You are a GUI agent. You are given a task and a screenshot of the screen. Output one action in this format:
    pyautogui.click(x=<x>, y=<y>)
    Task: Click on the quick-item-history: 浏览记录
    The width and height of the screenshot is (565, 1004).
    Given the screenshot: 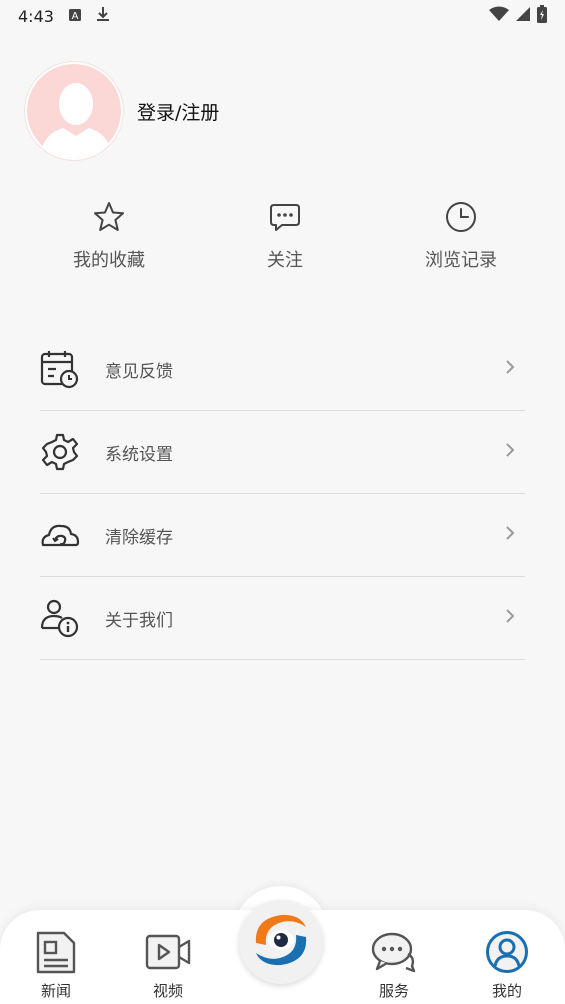 What is the action you would take?
    pyautogui.click(x=461, y=236)
    